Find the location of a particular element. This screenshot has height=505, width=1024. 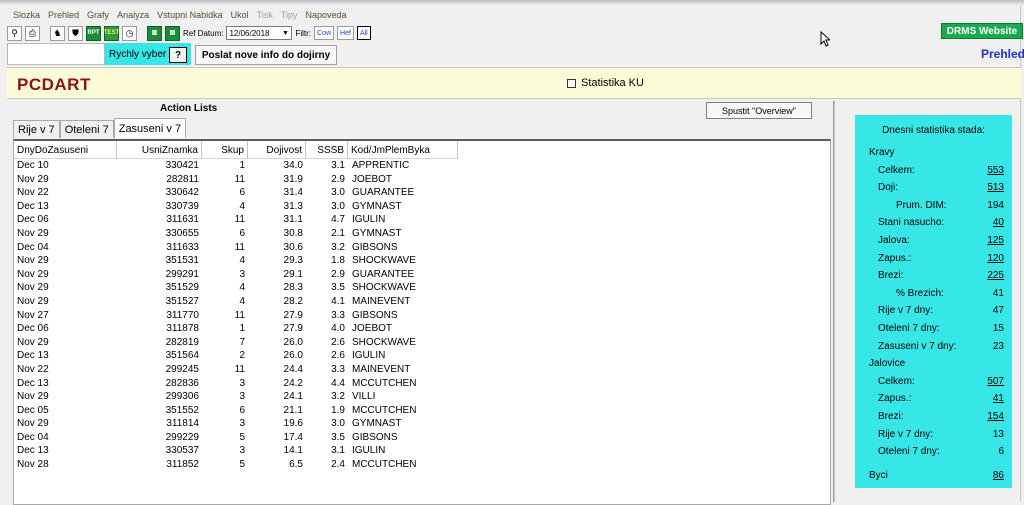

filter-all-button: All is located at coordinates (363, 33).